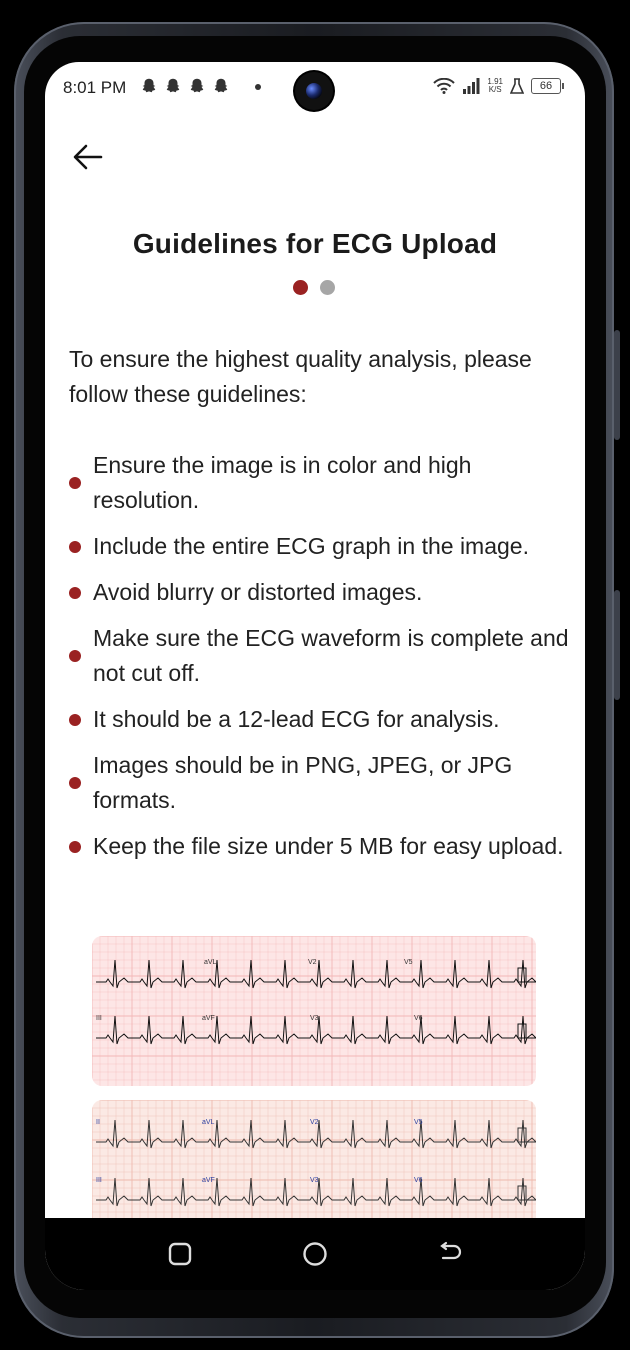  I want to click on page-title: Guidelines for ECG Upload, so click(315, 243).